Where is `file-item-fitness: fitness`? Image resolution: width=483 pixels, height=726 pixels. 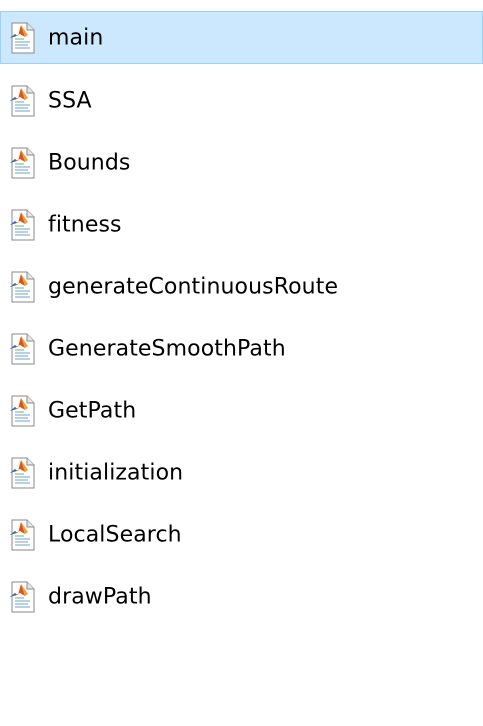 file-item-fitness: fitness is located at coordinates (241, 224).